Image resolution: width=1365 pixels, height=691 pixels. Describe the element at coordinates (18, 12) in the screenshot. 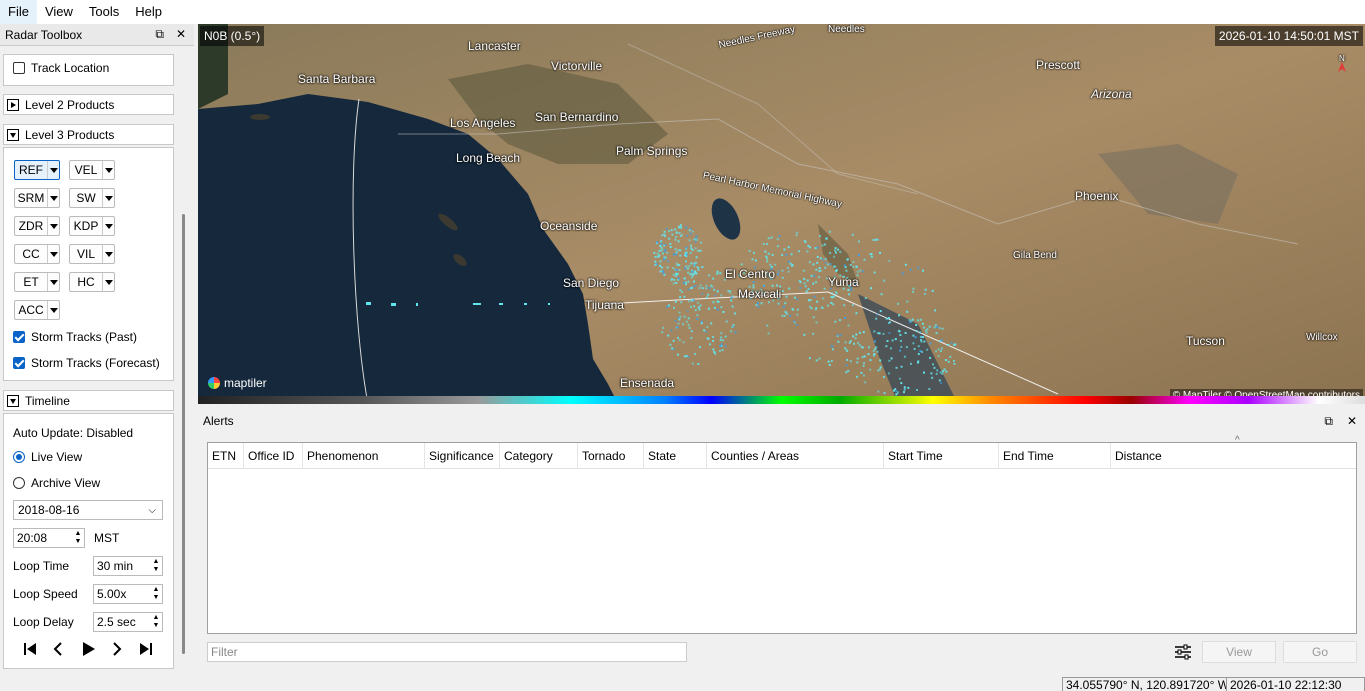

I see `menu-file: File` at that location.